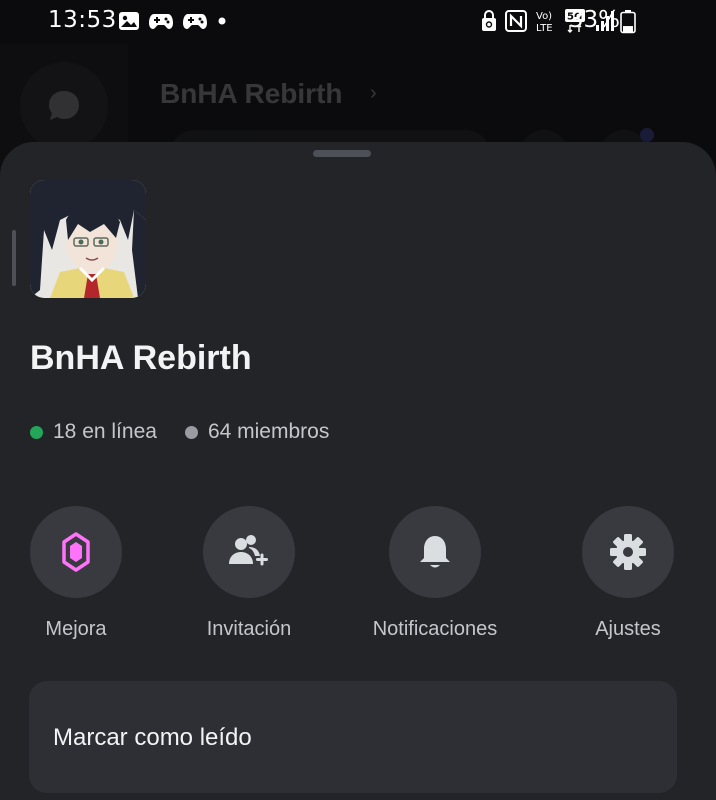 The height and width of the screenshot is (800, 716). What do you see at coordinates (152, 737) in the screenshot?
I see `mark-as-read-label: Marcar como leído` at bounding box center [152, 737].